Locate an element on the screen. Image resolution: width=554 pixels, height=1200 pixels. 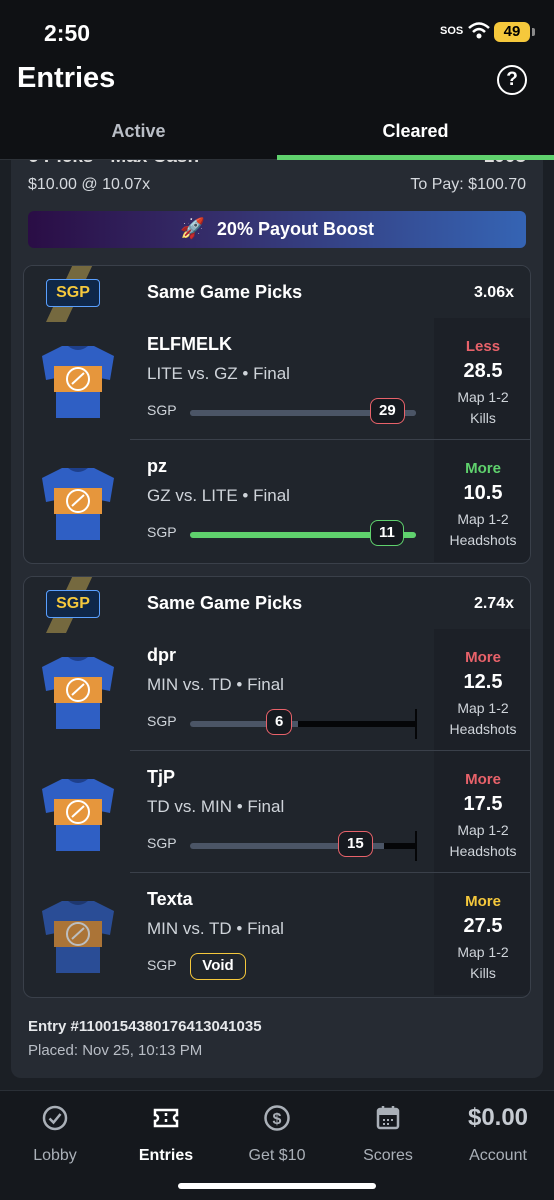
pick-projection: More 27.5 Map 1-2 Kills is located at coordinates (482, 934).